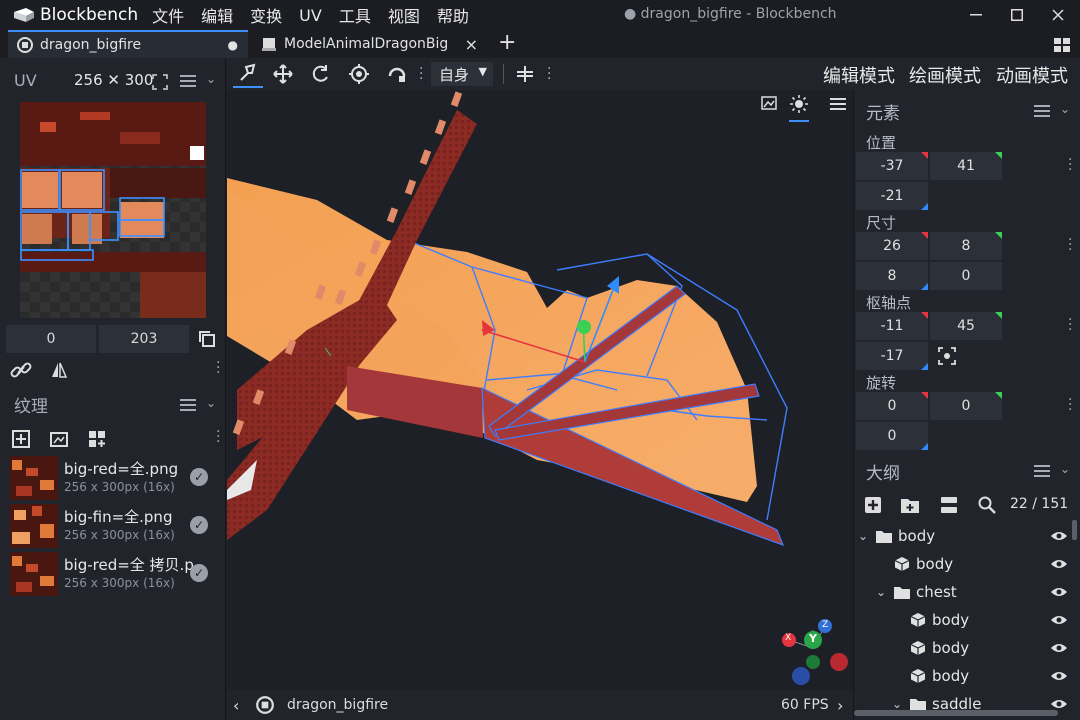 The image size is (1080, 720). What do you see at coordinates (266, 15) in the screenshot?
I see `menu-transform: 变换` at bounding box center [266, 15].